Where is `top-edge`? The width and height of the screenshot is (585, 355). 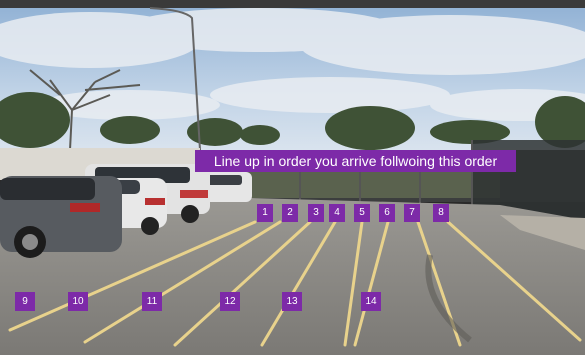 top-edge is located at coordinates (292, 4).